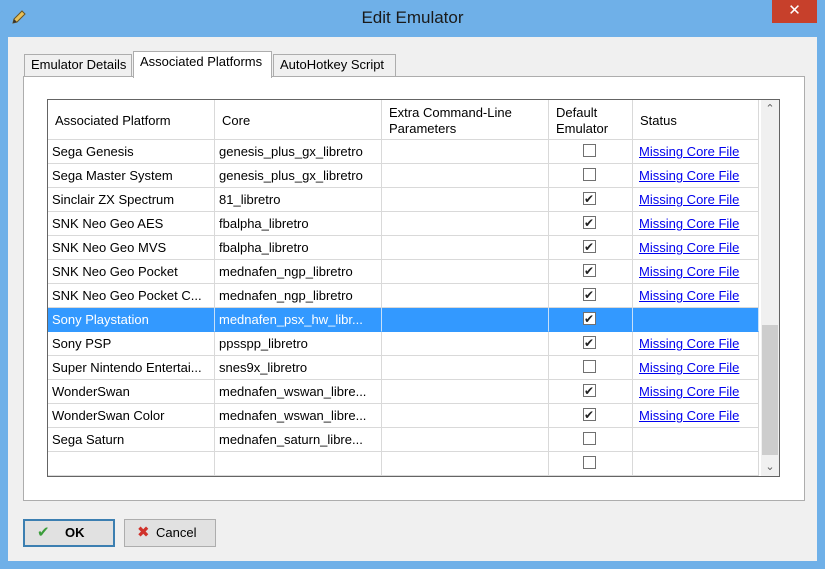  What do you see at coordinates (770, 288) in the screenshot?
I see `vertical-scrollbar: ⌃ ⌄` at bounding box center [770, 288].